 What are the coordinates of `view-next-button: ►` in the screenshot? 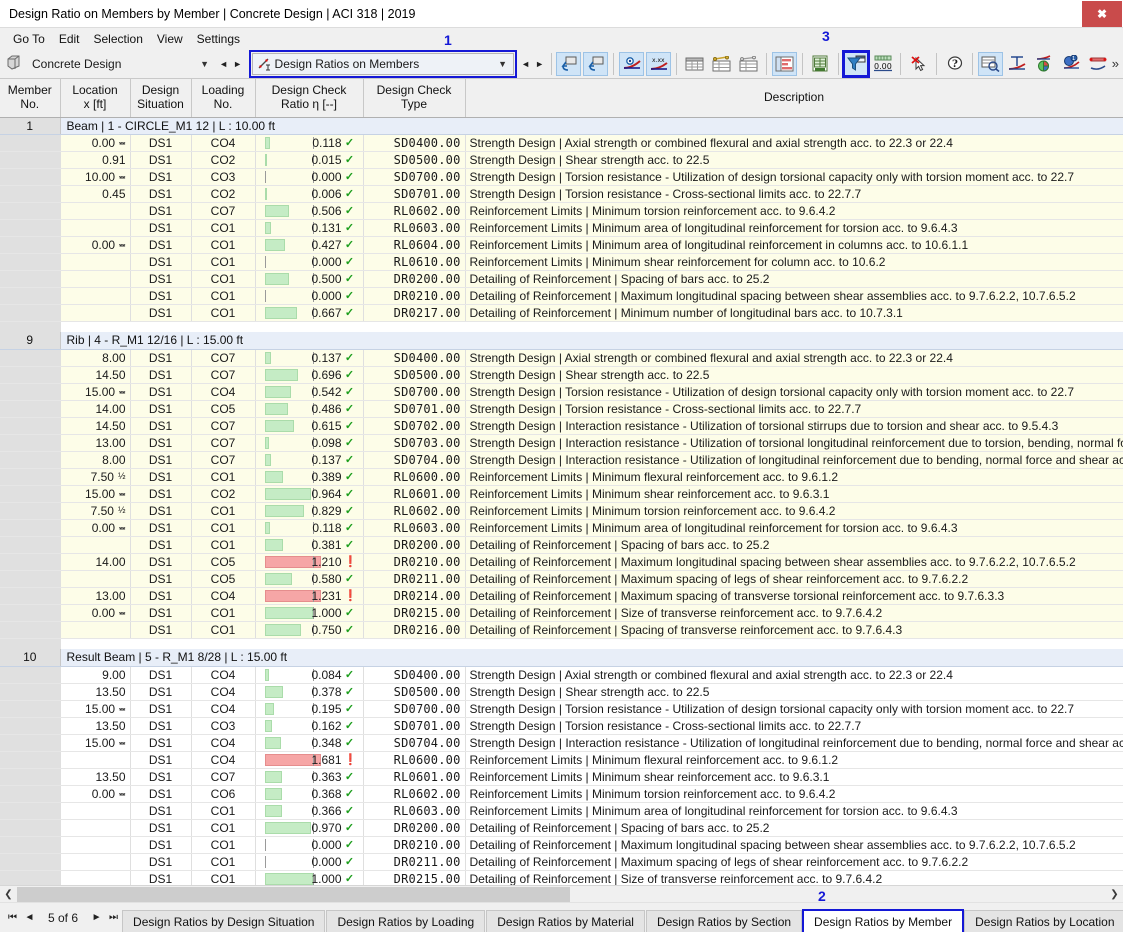 It's located at (540, 64).